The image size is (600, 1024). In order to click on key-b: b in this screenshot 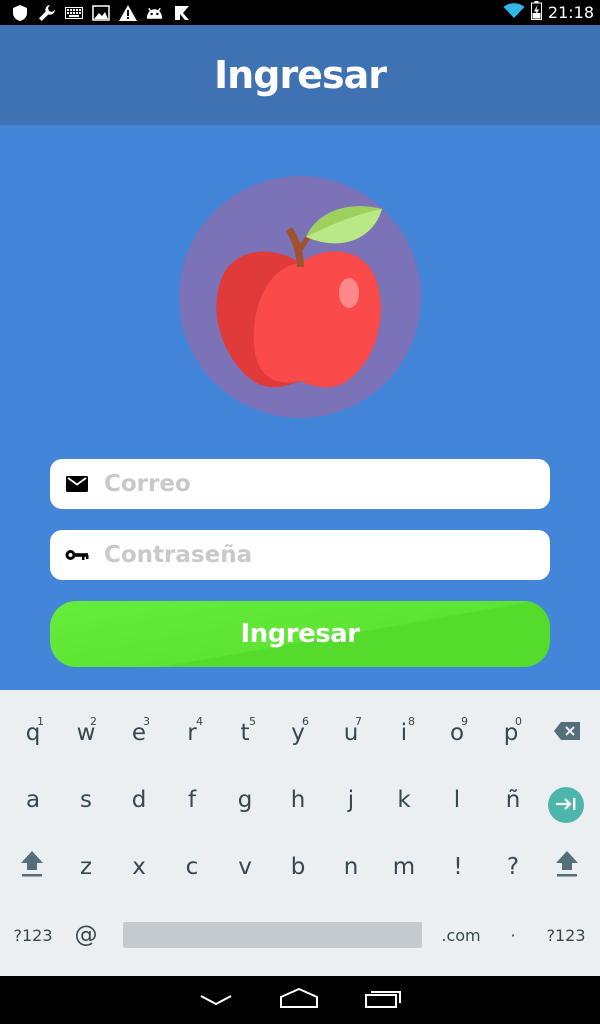, I will do `click(298, 867)`.